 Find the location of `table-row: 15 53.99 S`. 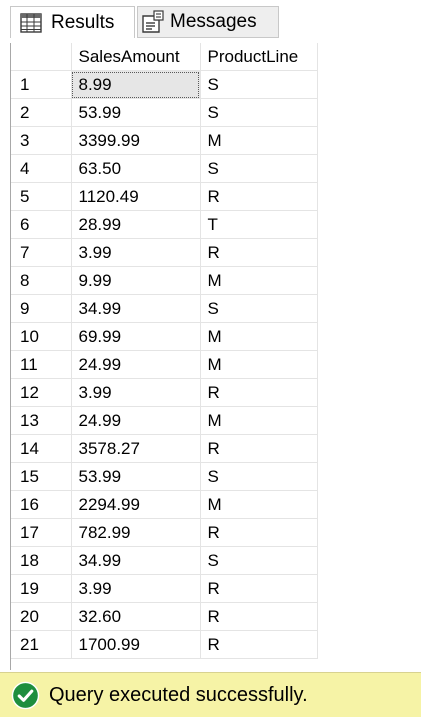

table-row: 15 53.99 S is located at coordinates (164, 476).